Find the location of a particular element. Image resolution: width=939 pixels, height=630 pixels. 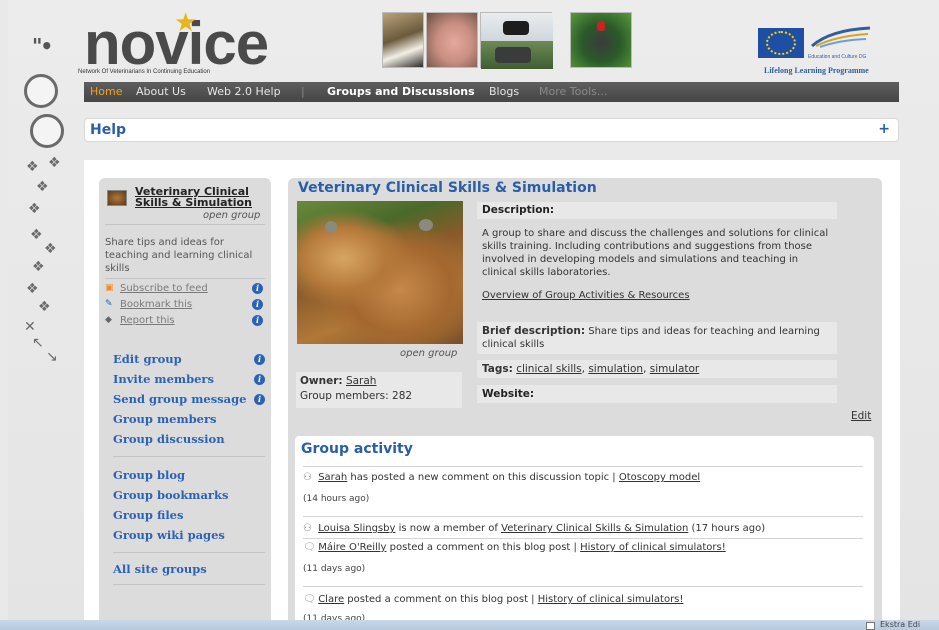

group-members-link: Group members is located at coordinates (189, 420).